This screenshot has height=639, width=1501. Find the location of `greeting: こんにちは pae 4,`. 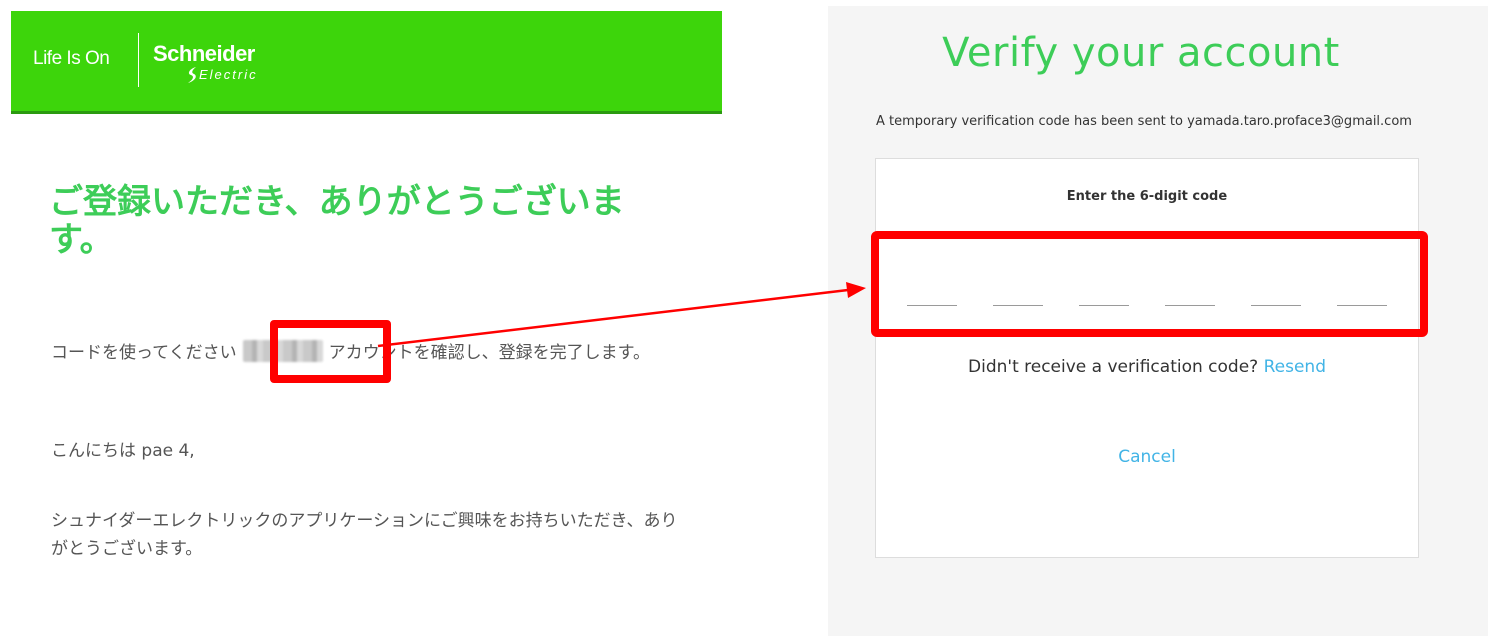

greeting: こんにちは pae 4, is located at coordinates (123, 451).